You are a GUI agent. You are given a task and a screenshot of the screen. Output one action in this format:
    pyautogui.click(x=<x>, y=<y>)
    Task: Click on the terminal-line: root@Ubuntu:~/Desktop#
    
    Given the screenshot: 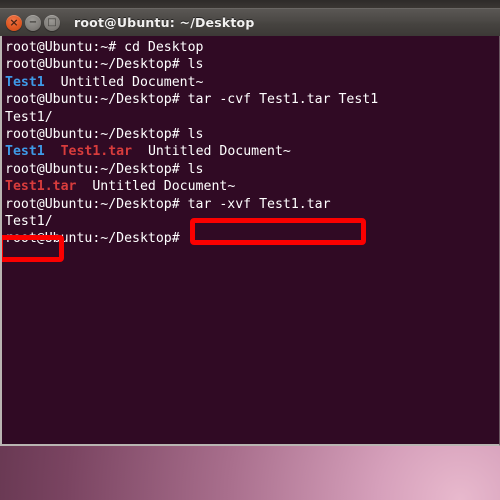 What is the action you would take?
    pyautogui.click(x=252, y=238)
    